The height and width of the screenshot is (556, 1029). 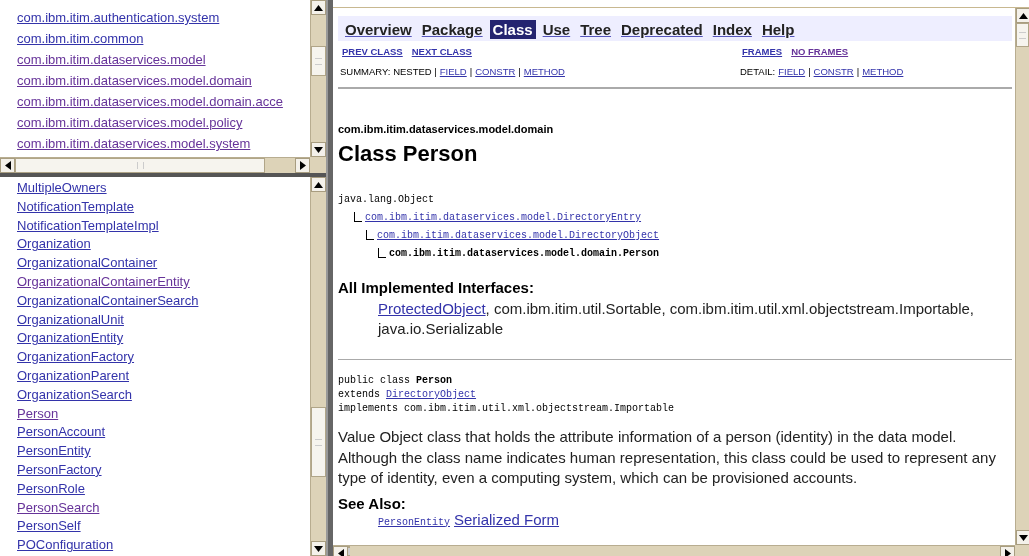 What do you see at coordinates (556, 29) in the screenshot?
I see `nav-tab: Use` at bounding box center [556, 29].